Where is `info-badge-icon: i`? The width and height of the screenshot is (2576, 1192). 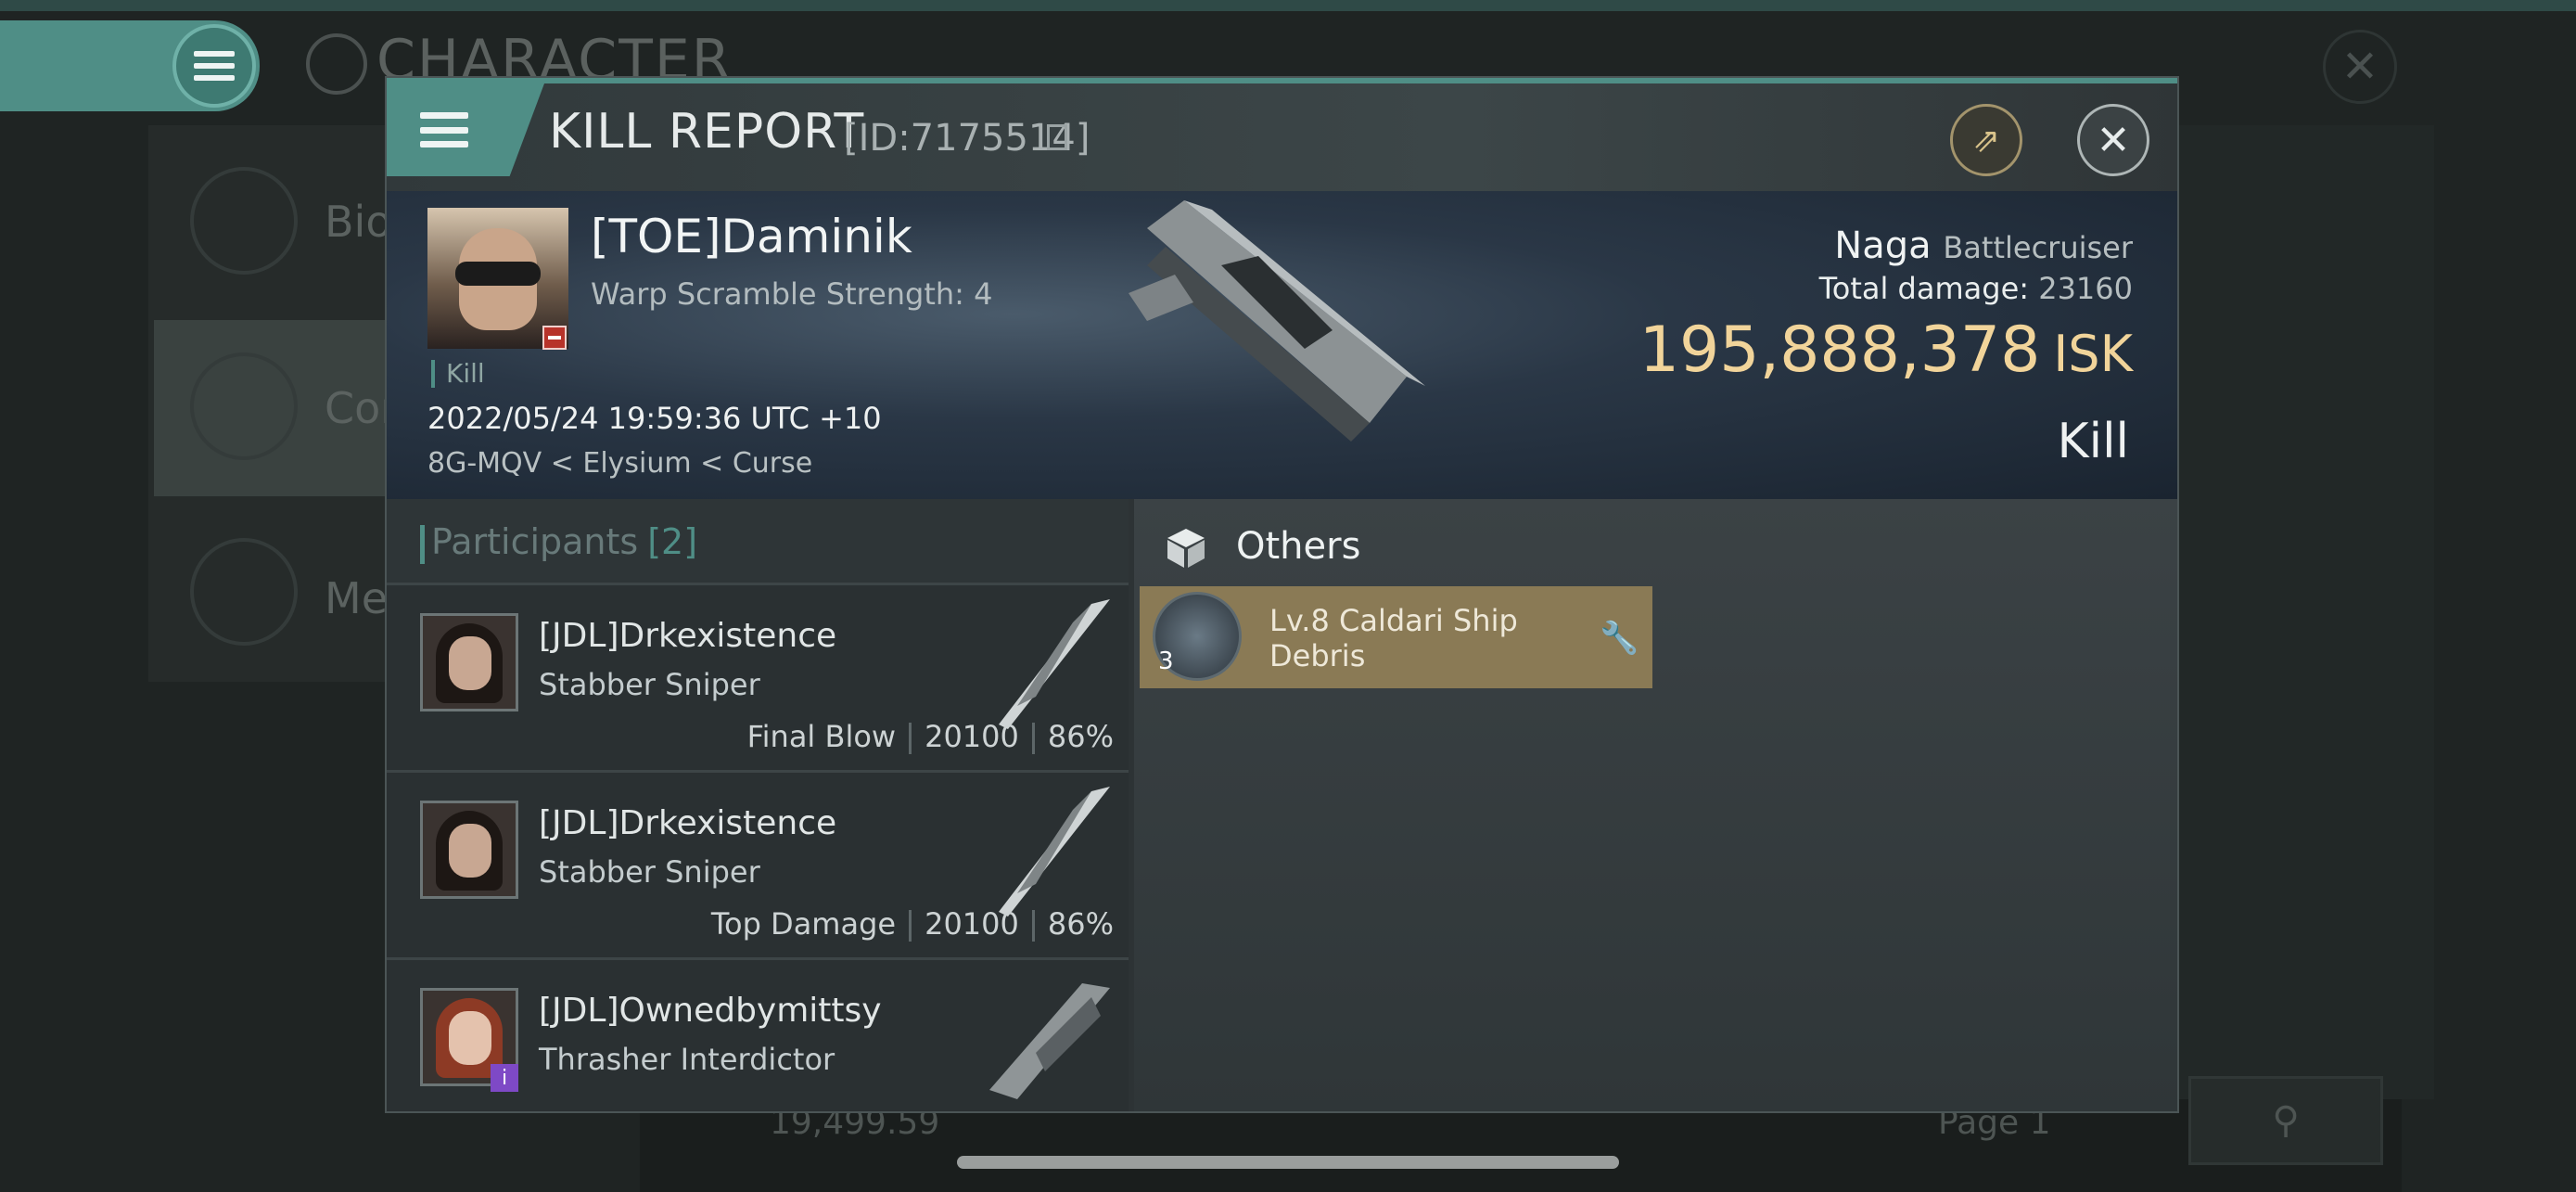
info-badge-icon: i is located at coordinates (505, 1078).